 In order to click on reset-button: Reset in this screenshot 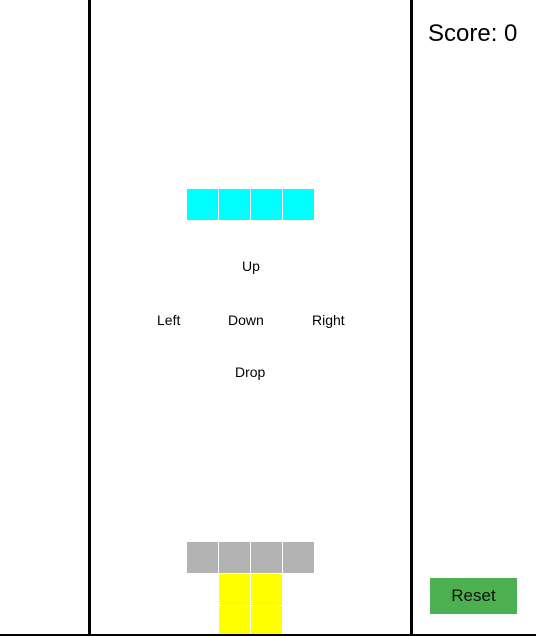, I will do `click(473, 596)`.